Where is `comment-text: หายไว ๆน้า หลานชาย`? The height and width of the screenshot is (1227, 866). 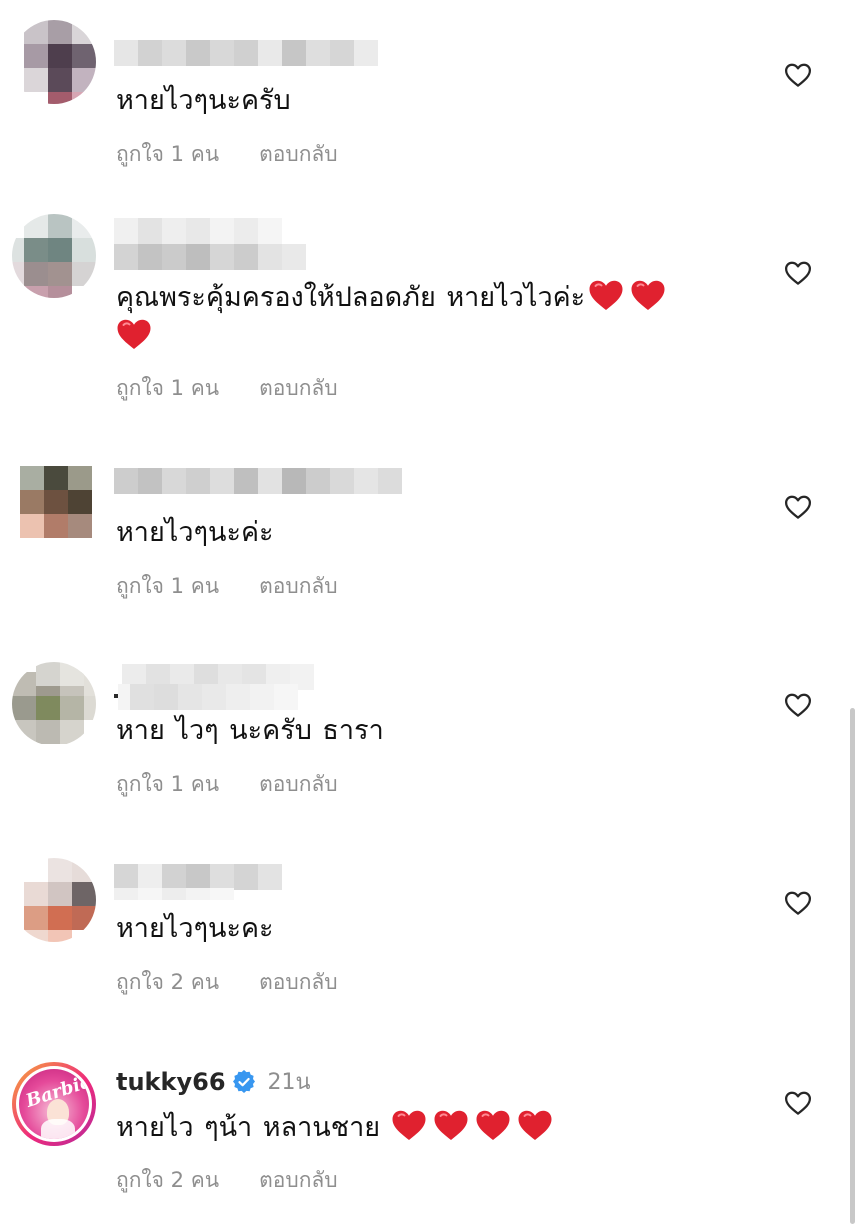 comment-text: หายไว ๆน้า หลานชาย is located at coordinates (426, 1127).